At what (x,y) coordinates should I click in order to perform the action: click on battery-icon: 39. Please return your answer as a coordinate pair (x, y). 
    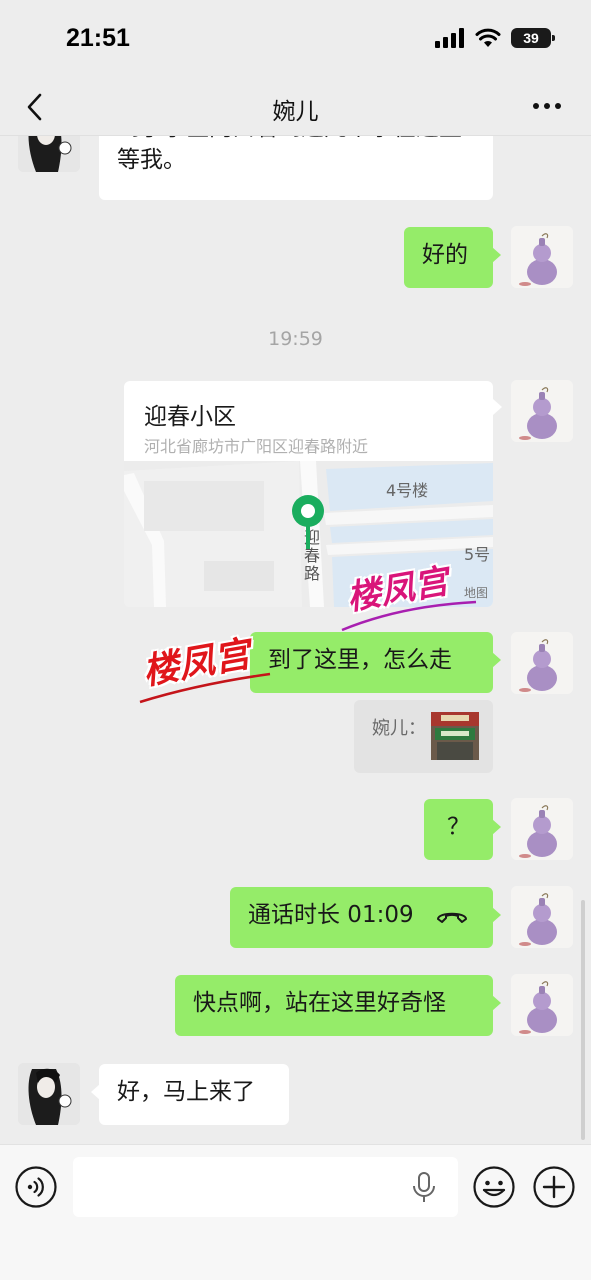
    Looking at the image, I should click on (533, 38).